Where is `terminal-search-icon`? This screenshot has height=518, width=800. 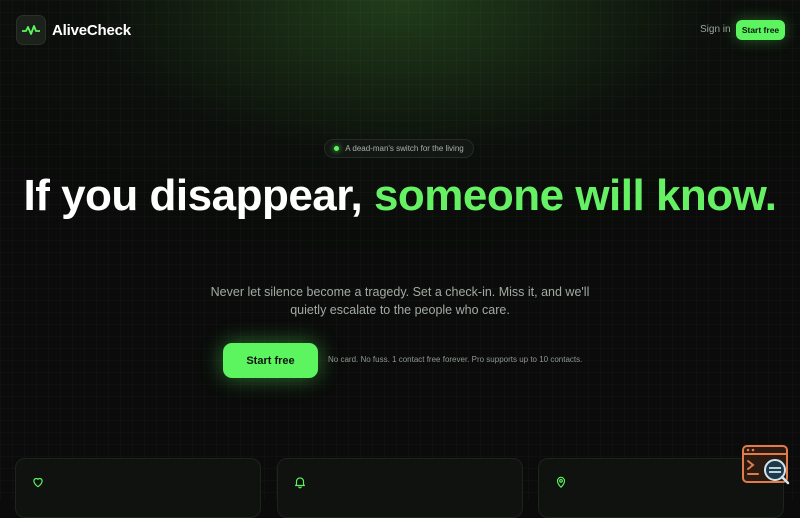
terminal-search-icon is located at coordinates (766, 465).